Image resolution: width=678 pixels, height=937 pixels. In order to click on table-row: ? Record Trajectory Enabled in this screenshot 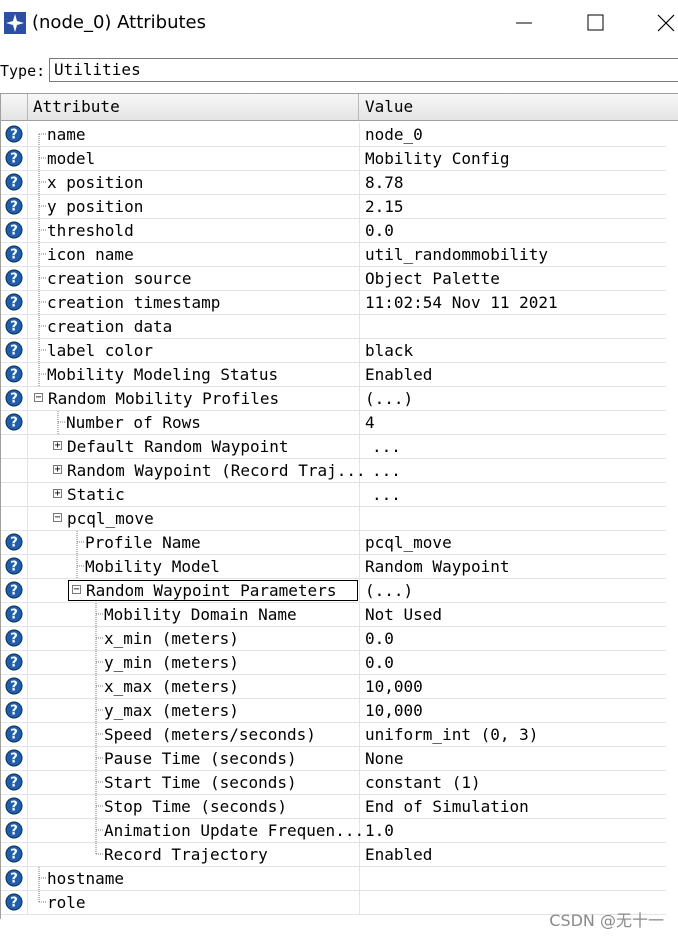, I will do `click(334, 855)`.